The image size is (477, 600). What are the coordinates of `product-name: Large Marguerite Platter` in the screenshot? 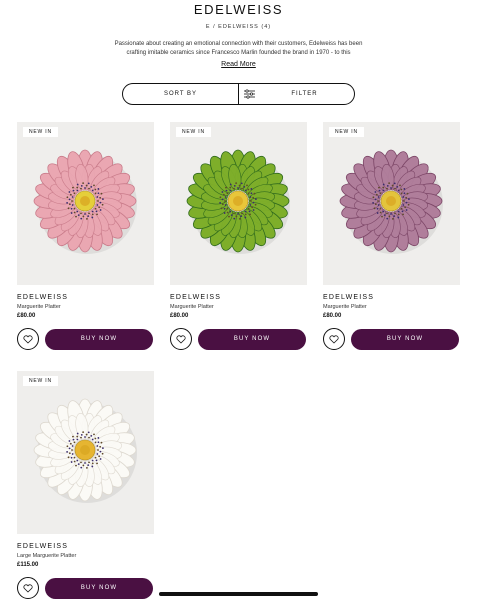 It's located at (85, 556).